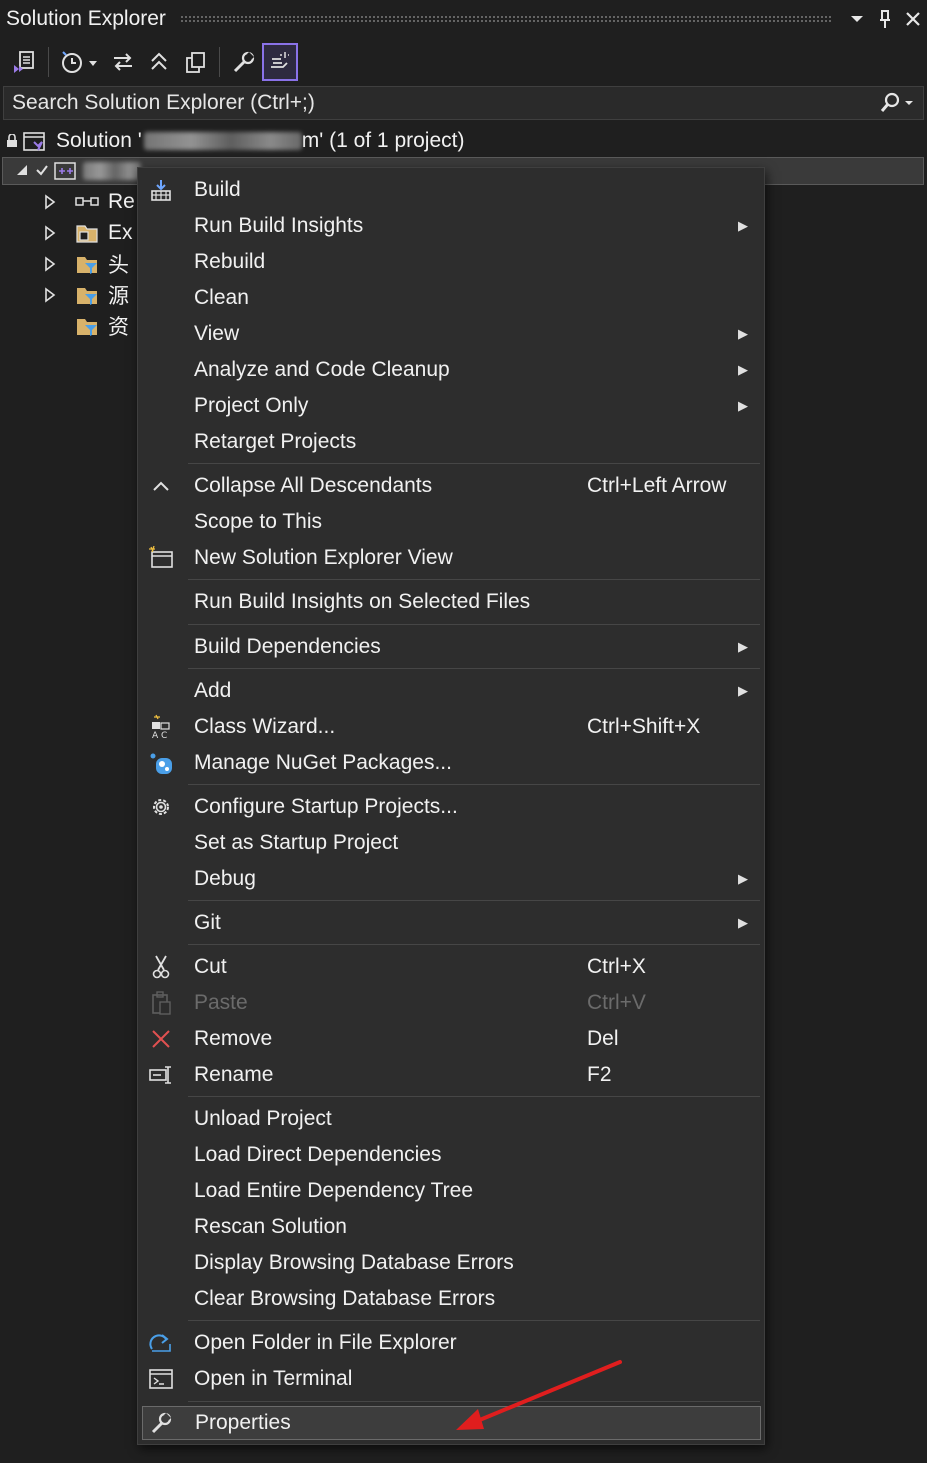 This screenshot has width=927, height=1463. Describe the element at coordinates (437, 103) in the screenshot. I see `search-input` at that location.